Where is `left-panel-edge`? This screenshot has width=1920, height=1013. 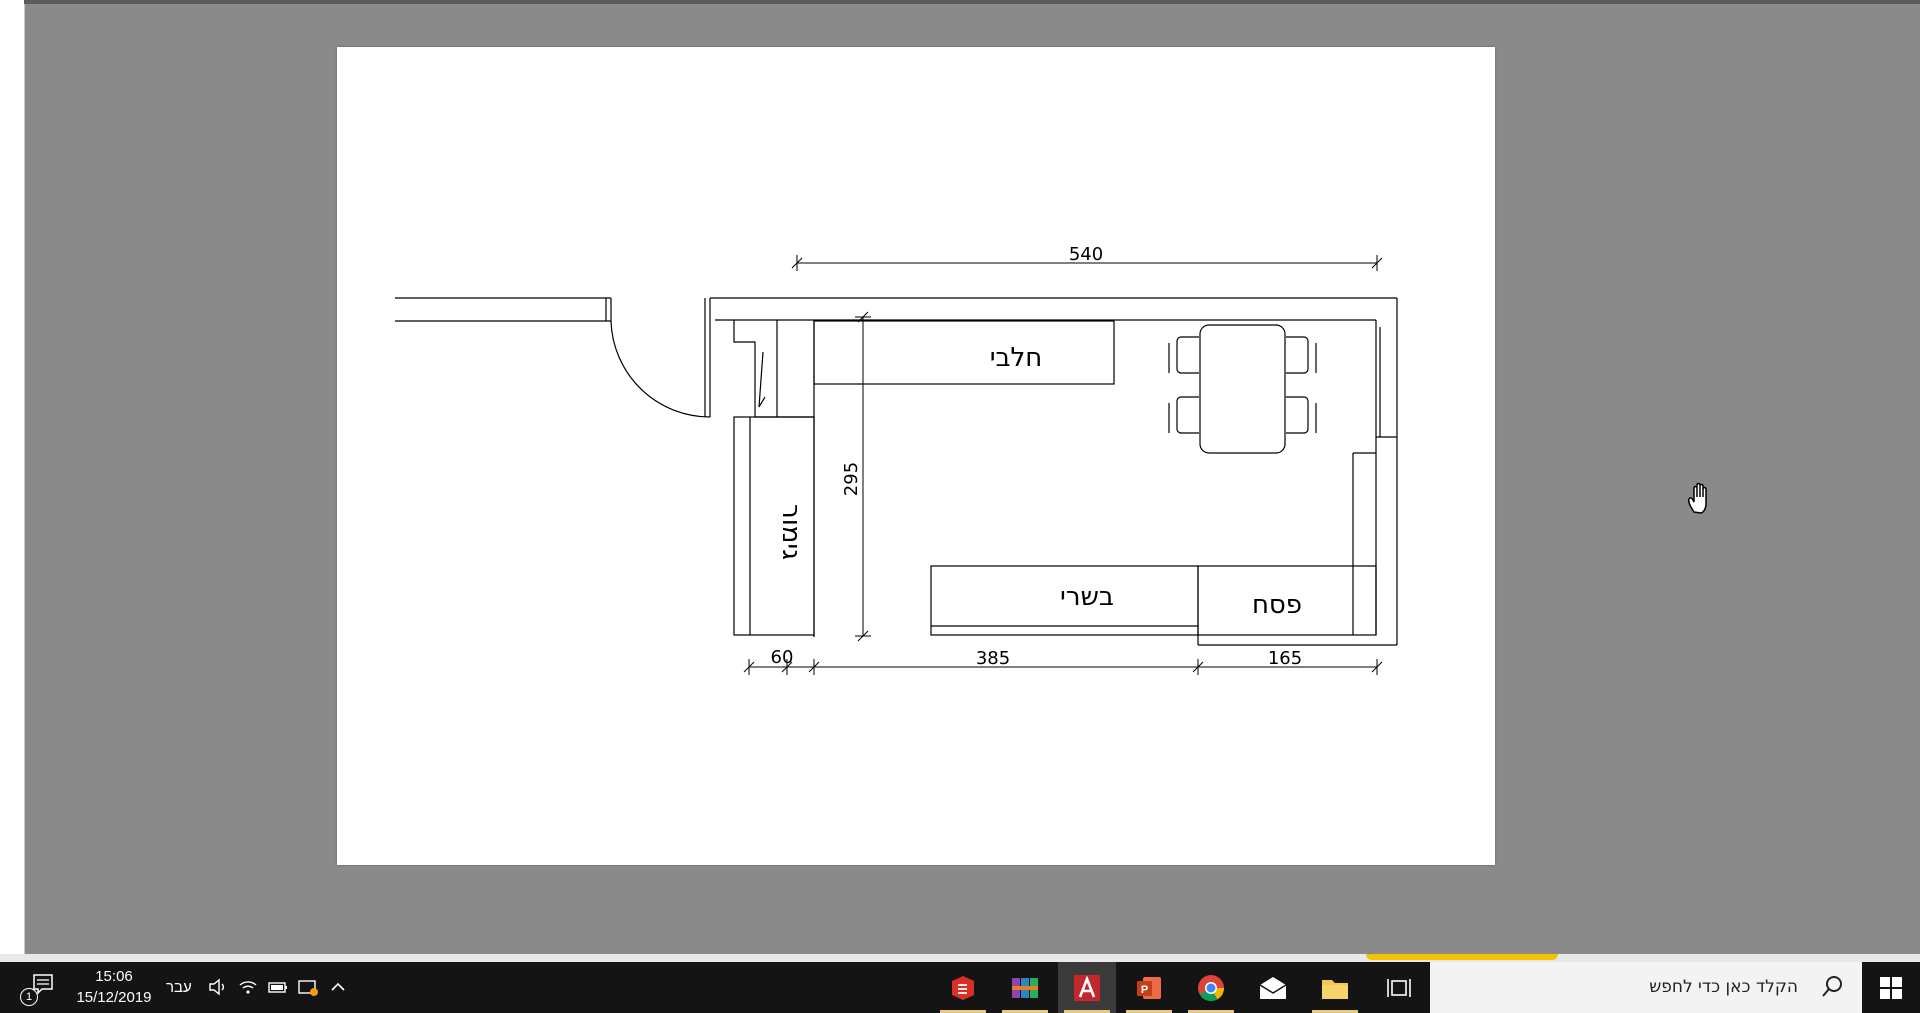
left-panel-edge is located at coordinates (12, 479).